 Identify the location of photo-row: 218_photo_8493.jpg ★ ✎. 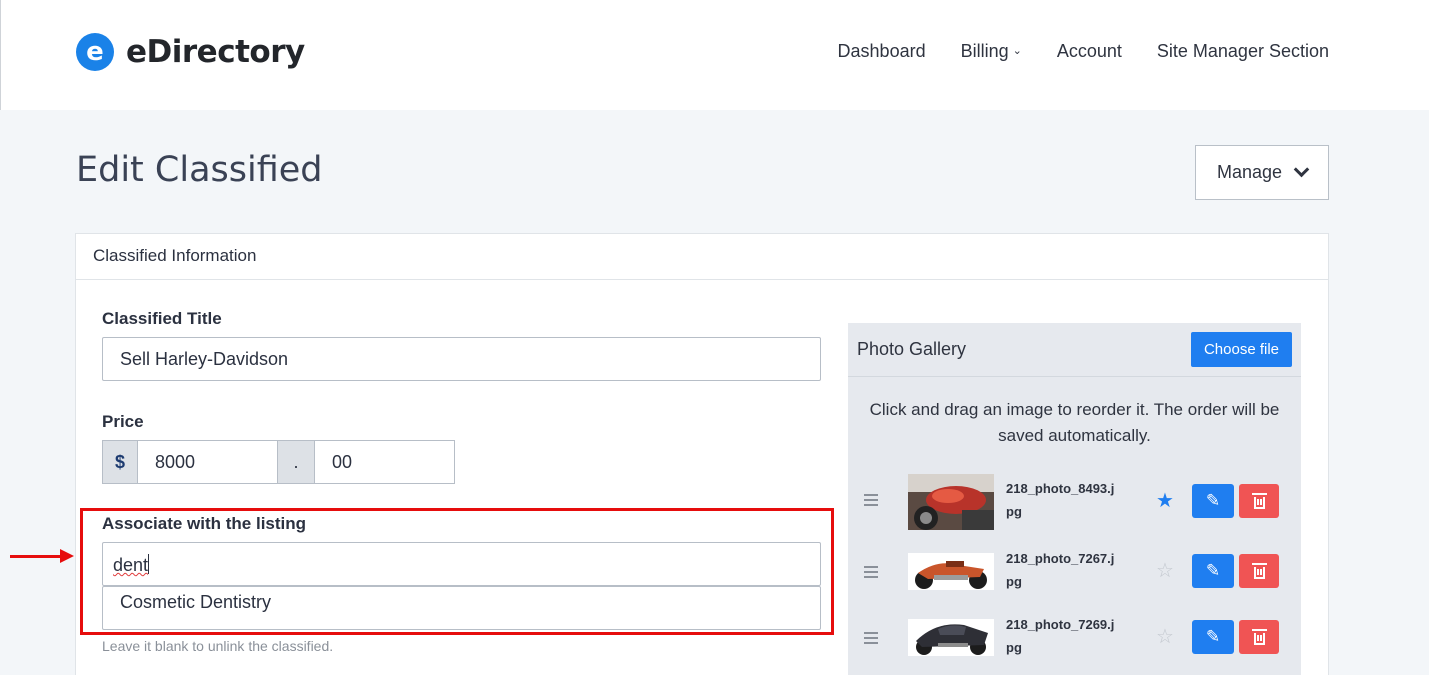
(1074, 501).